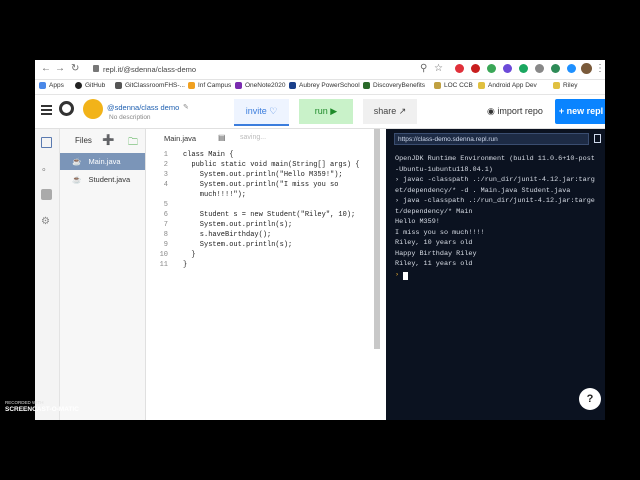 The height and width of the screenshot is (480, 640). What do you see at coordinates (600, 68) in the screenshot?
I see `menu-icon: ⋮` at bounding box center [600, 68].